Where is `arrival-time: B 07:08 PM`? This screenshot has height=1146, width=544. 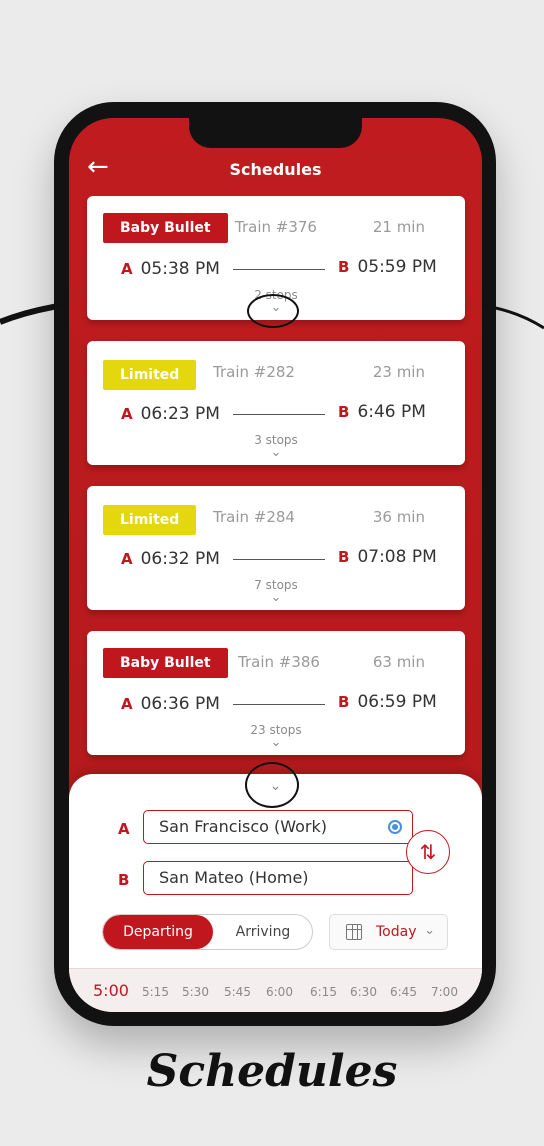
arrival-time: B 07:08 PM is located at coordinates (387, 557).